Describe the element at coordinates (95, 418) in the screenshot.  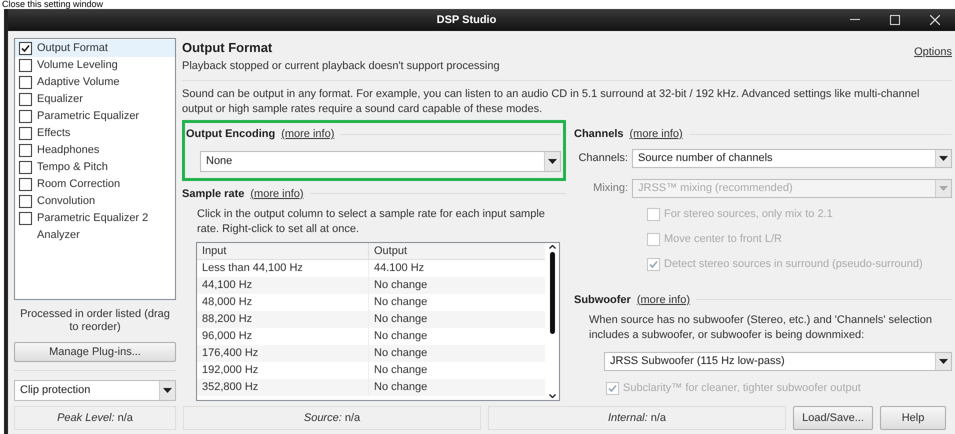
I see `status-field: Peak Level: n/a` at that location.